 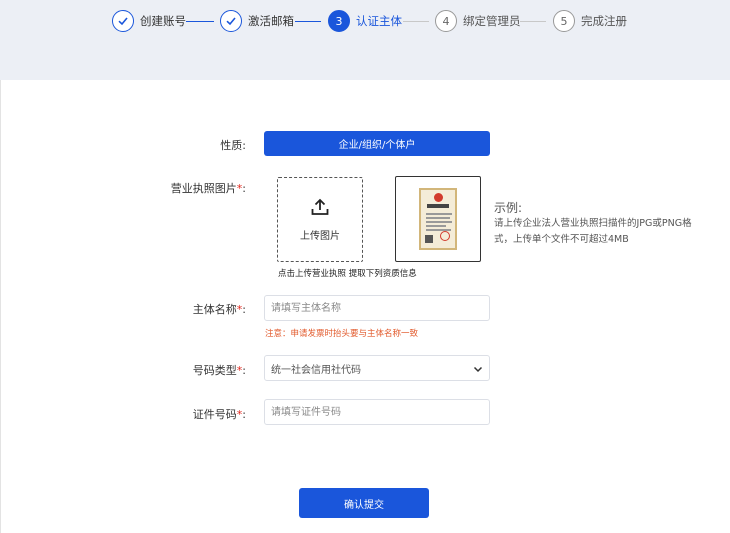 What do you see at coordinates (339, 21) in the screenshot?
I see `step-number: 3` at bounding box center [339, 21].